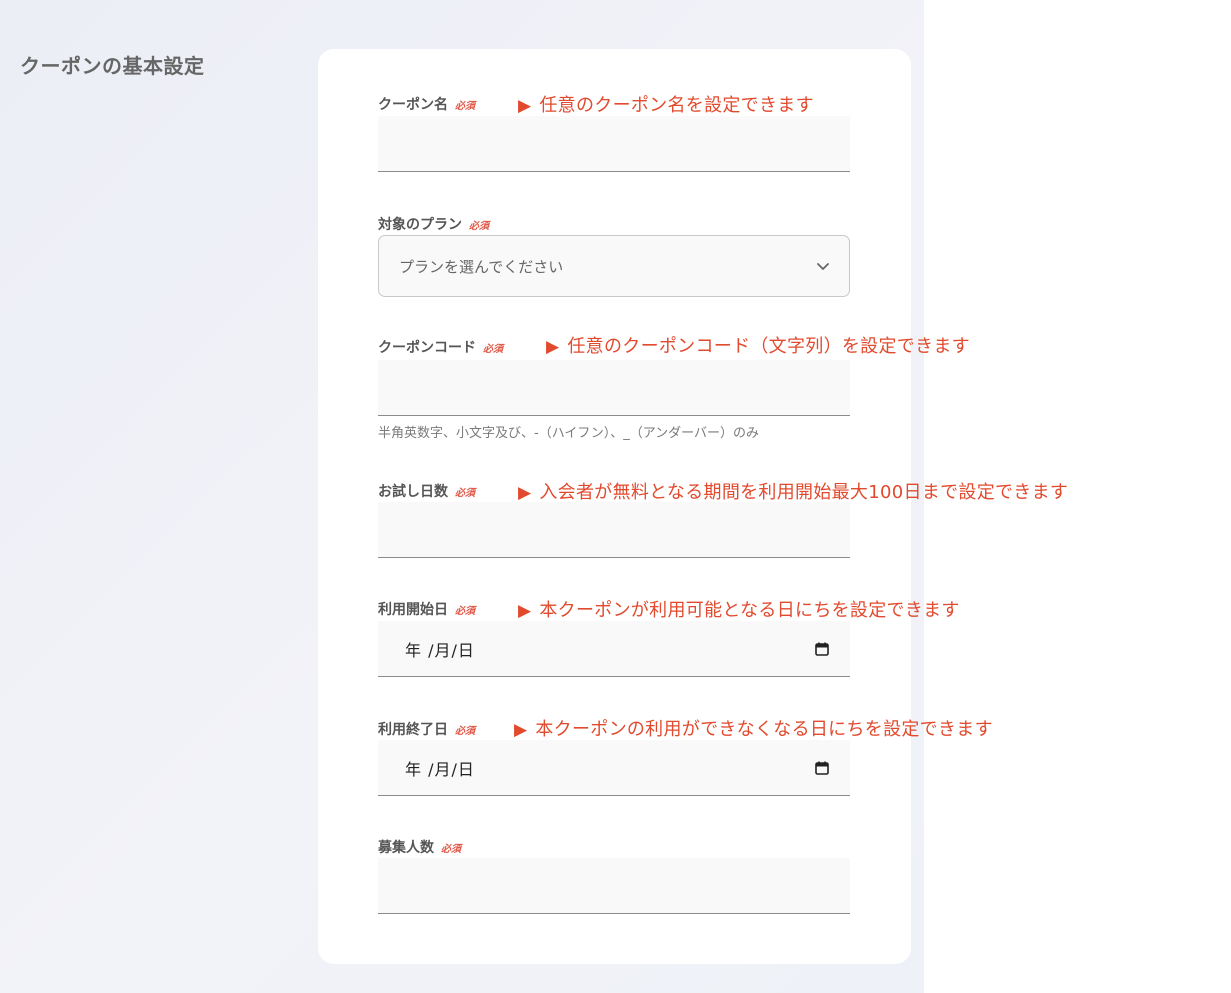 This screenshot has width=1231, height=993. What do you see at coordinates (112, 66) in the screenshot?
I see `section-title: クーポンの基本設定` at bounding box center [112, 66].